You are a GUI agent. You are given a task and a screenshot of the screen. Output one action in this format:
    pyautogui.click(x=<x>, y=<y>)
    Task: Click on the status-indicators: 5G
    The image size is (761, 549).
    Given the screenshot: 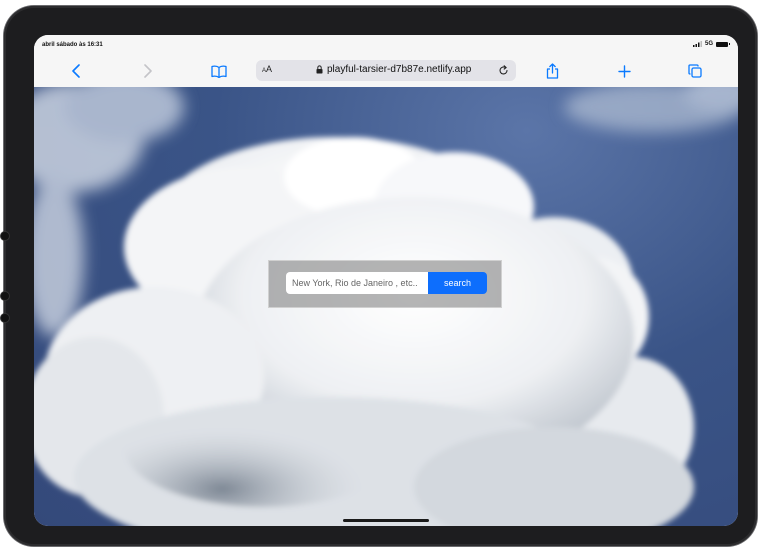 What is the action you would take?
    pyautogui.click(x=711, y=44)
    